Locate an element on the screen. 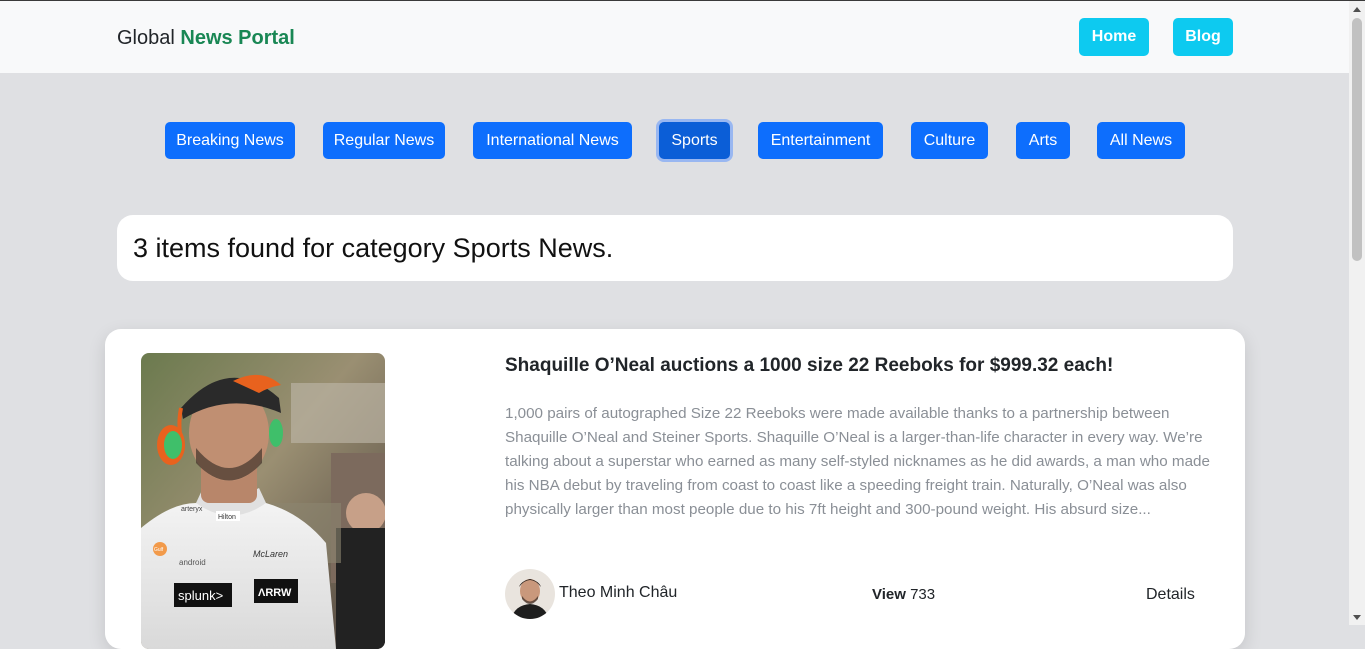  hilton-logo: Hilton is located at coordinates (227, 517).